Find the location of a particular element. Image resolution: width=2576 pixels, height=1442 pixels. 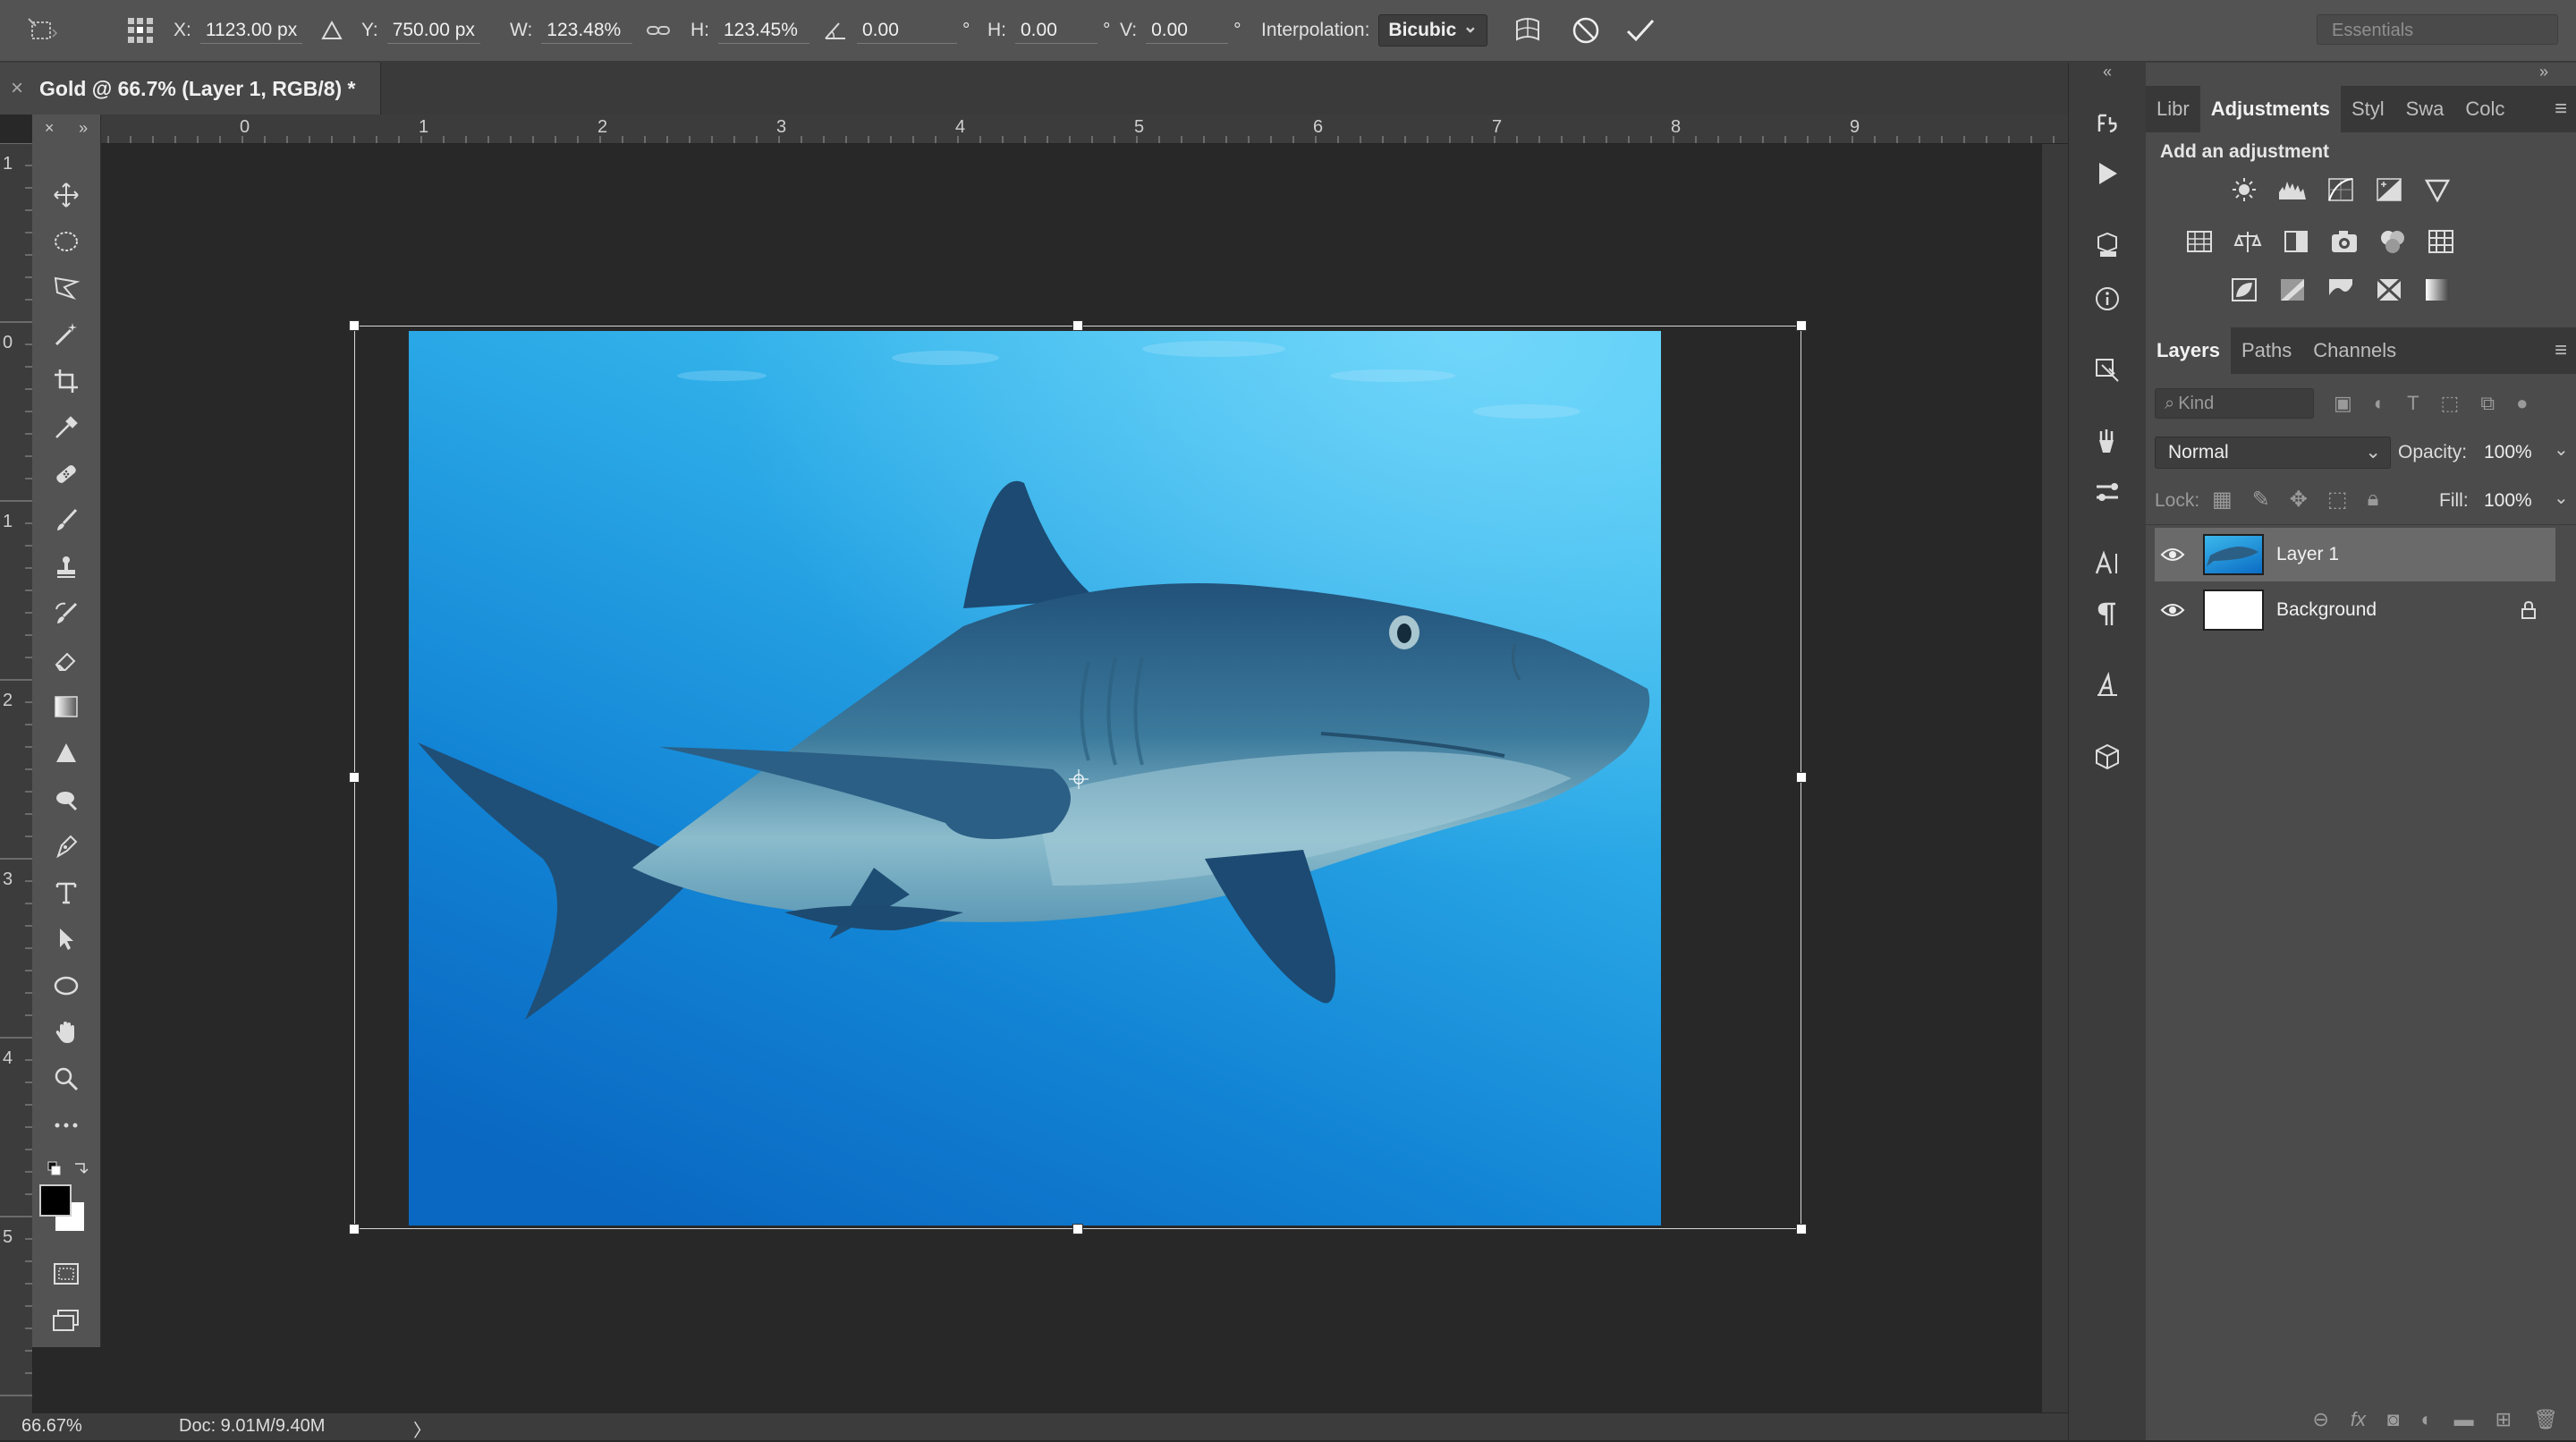

filter-adjustment-icon: ◐ is located at coordinates (2379, 403).